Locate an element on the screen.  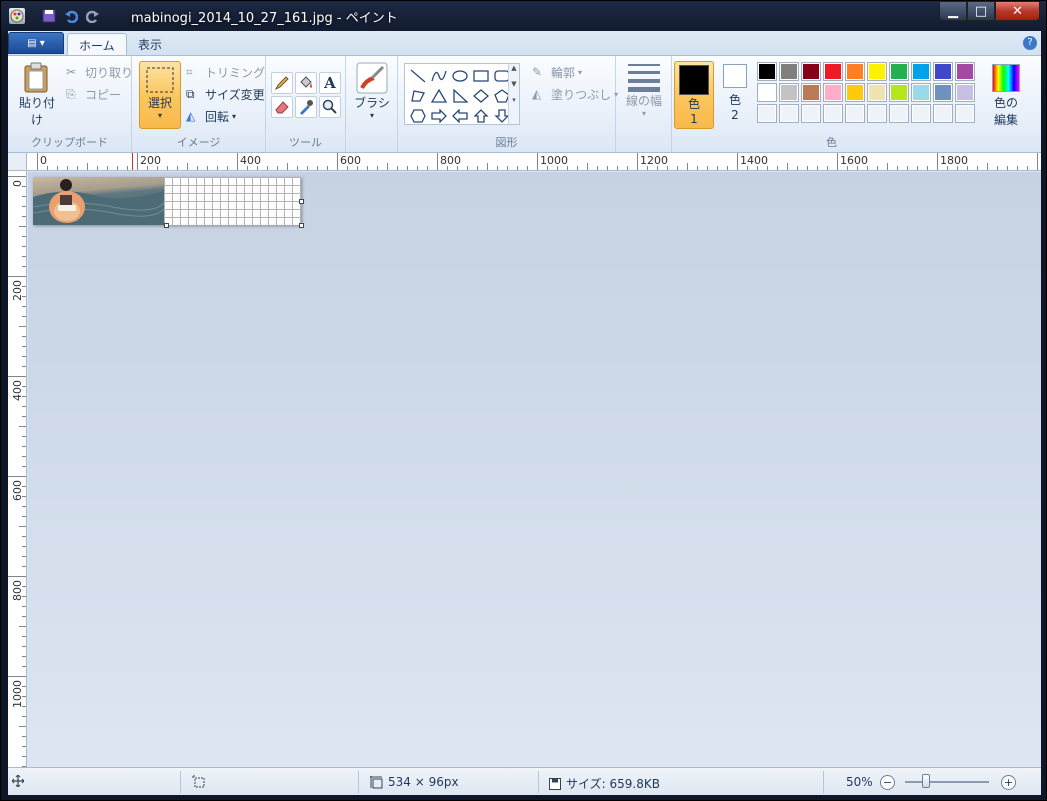
crop-button: ⌗ トリミング is located at coordinates (225, 72).